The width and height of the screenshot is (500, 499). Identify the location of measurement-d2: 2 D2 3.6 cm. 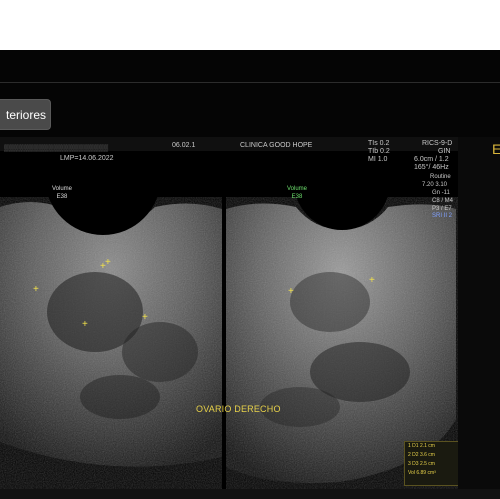
(421, 455).